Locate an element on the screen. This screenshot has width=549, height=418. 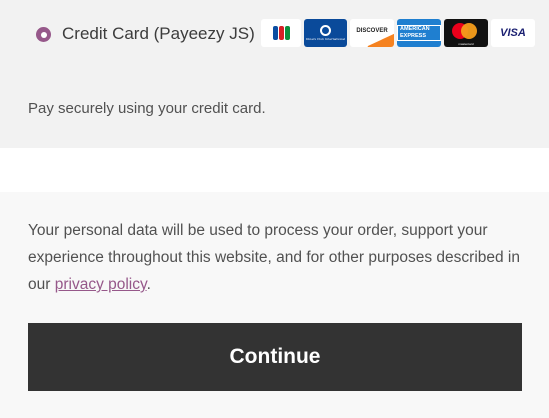
american-express-icon: AMERICAN EXPRESS is located at coordinates (419, 33).